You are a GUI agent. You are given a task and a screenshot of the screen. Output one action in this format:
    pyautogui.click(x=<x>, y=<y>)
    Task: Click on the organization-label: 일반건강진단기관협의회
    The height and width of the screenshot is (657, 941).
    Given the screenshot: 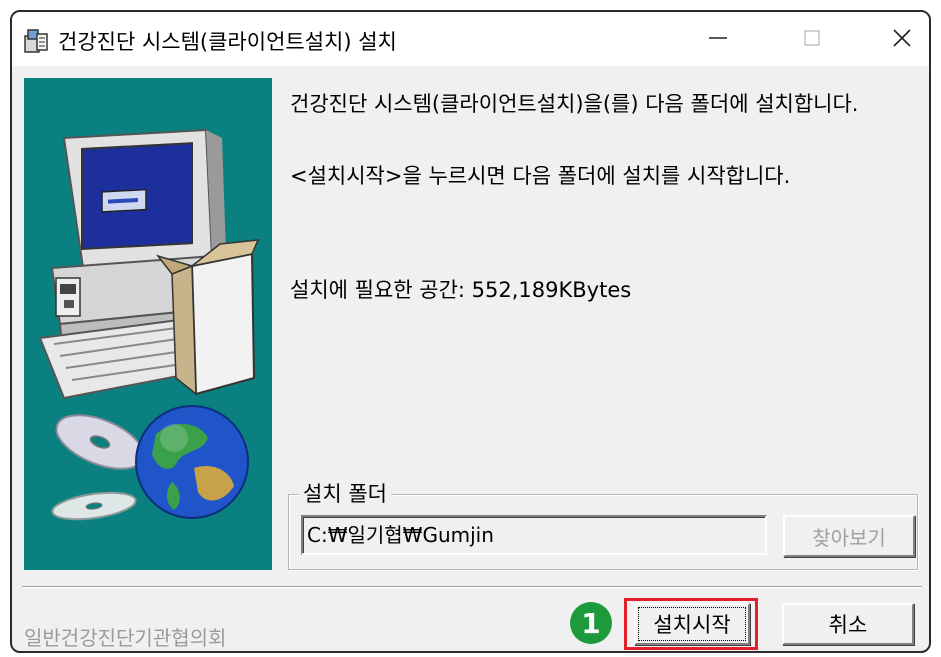 What is the action you would take?
    pyautogui.click(x=125, y=638)
    